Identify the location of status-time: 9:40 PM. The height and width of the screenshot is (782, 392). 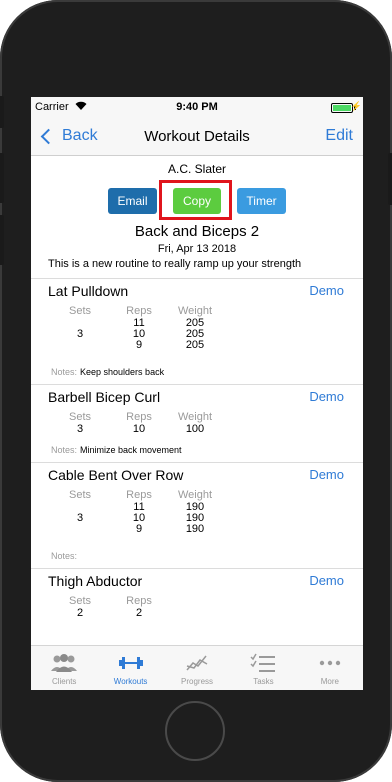
(197, 107).